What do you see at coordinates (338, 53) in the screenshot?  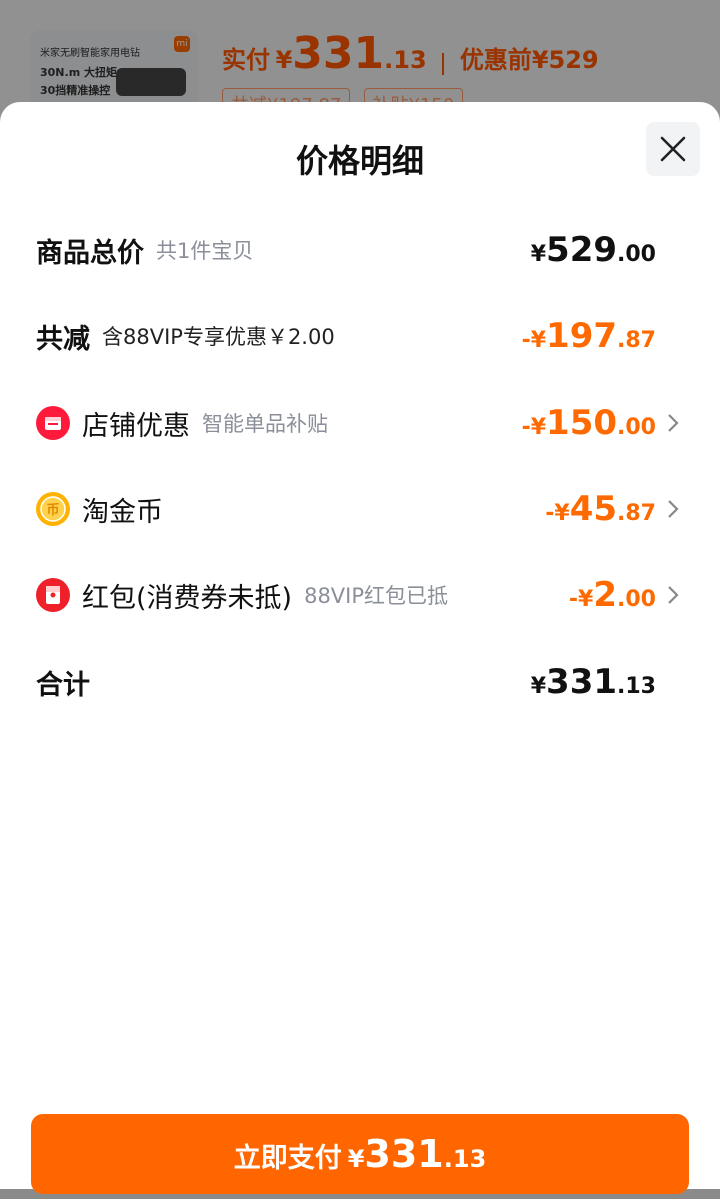 I see `price-int: 331` at bounding box center [338, 53].